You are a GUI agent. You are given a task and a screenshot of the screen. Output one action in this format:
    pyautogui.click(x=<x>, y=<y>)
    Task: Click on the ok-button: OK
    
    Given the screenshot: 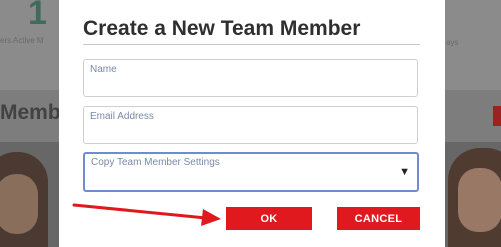 What is the action you would take?
    pyautogui.click(x=269, y=218)
    